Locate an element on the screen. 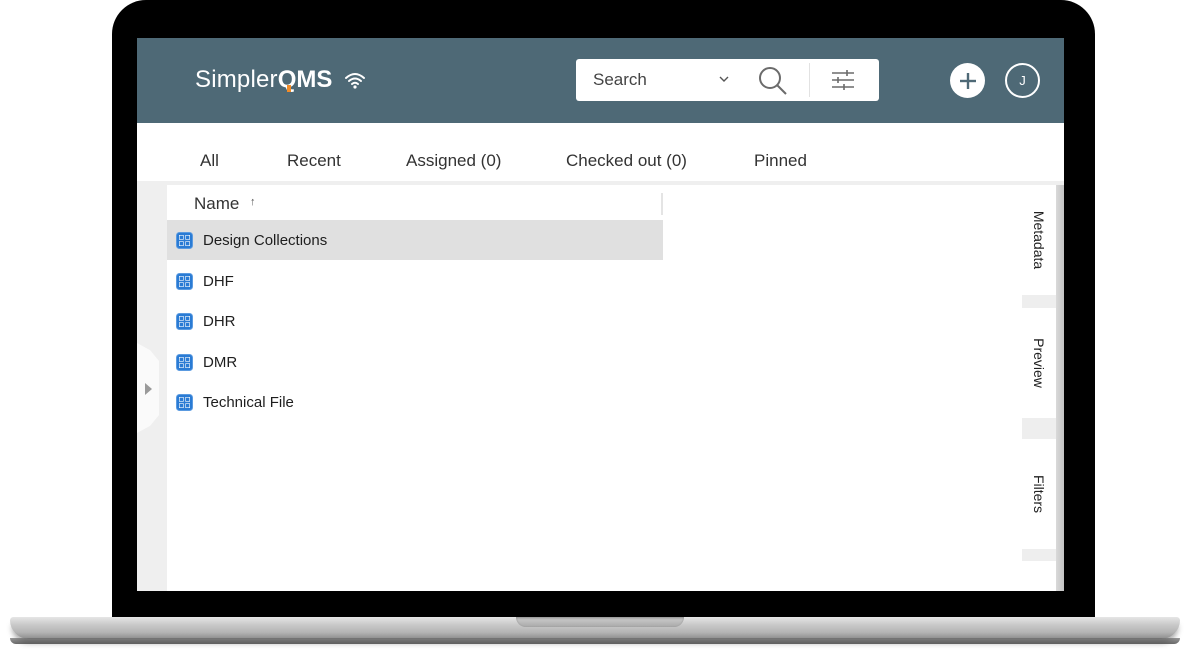  list-item-label: DHR is located at coordinates (219, 321).